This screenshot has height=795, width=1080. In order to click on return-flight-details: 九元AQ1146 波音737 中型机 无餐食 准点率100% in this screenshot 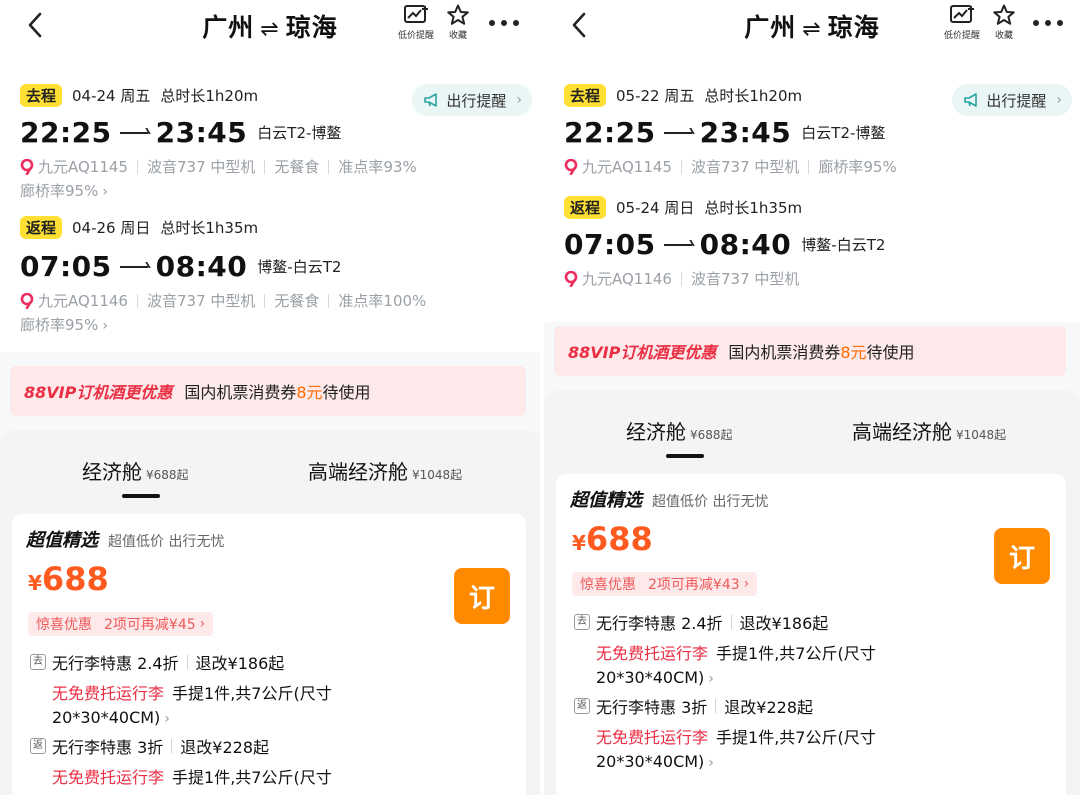, I will do `click(223, 300)`.